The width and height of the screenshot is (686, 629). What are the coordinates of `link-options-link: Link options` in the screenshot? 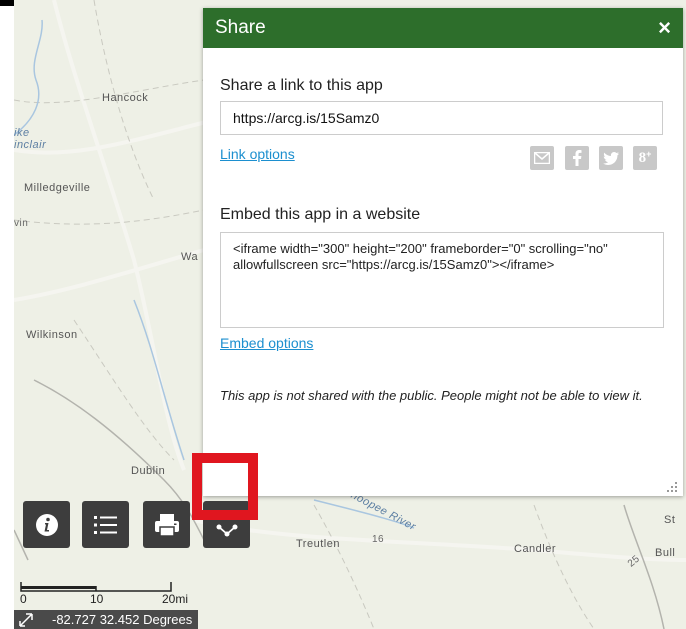 It's located at (257, 154).